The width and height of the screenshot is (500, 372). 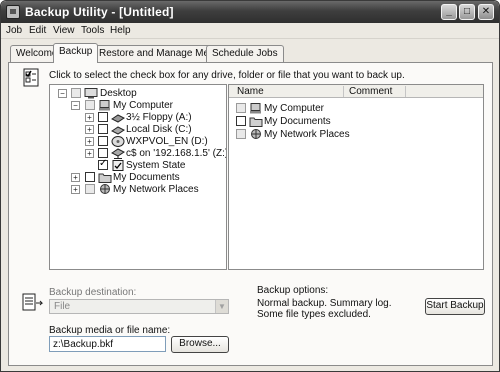 What do you see at coordinates (76, 53) in the screenshot?
I see `tab-backup: Backup` at bounding box center [76, 53].